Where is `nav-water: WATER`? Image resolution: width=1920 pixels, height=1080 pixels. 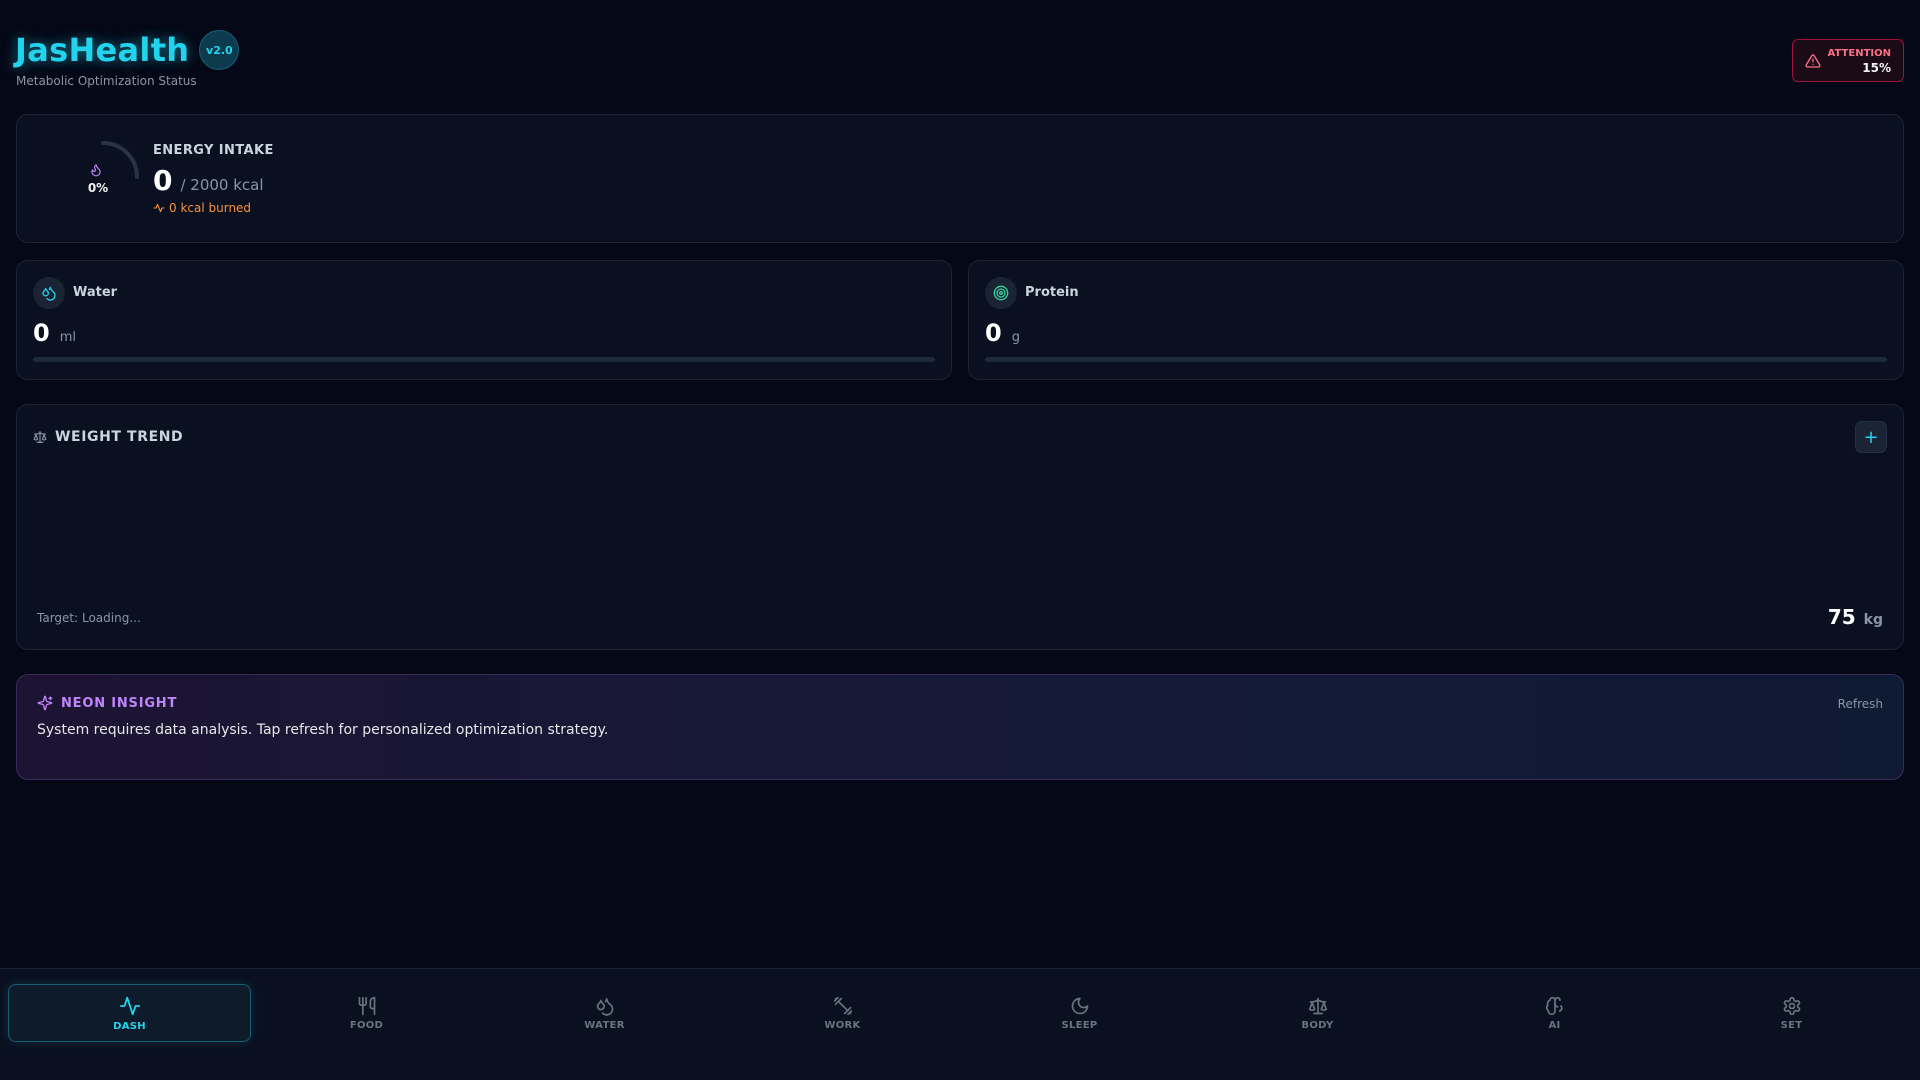
nav-water: WATER is located at coordinates (604, 1013).